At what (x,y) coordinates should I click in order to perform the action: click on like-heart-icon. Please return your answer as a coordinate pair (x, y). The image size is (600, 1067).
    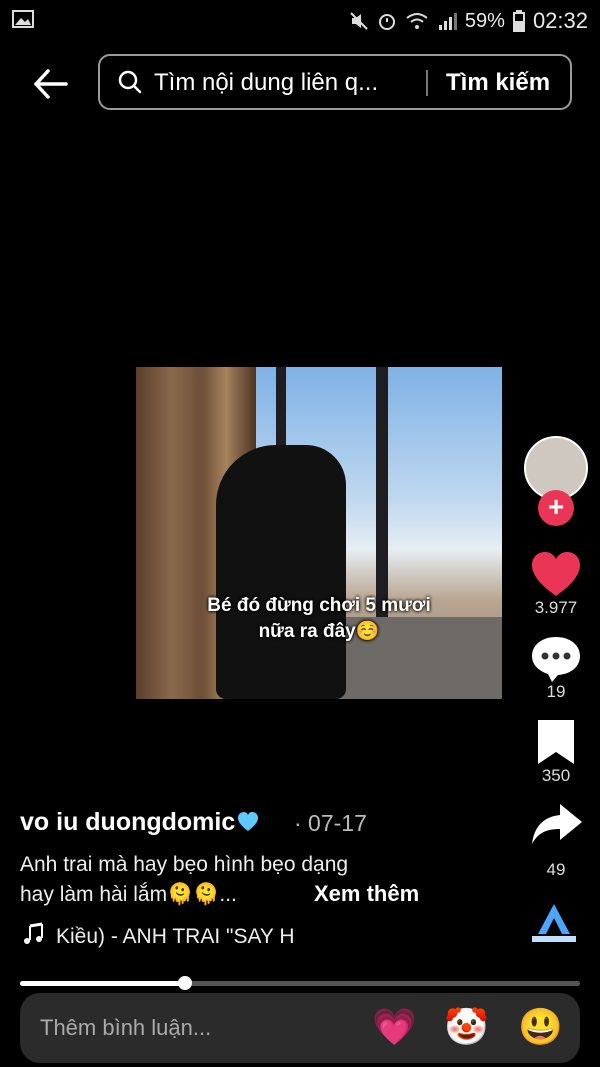
    Looking at the image, I should click on (556, 575).